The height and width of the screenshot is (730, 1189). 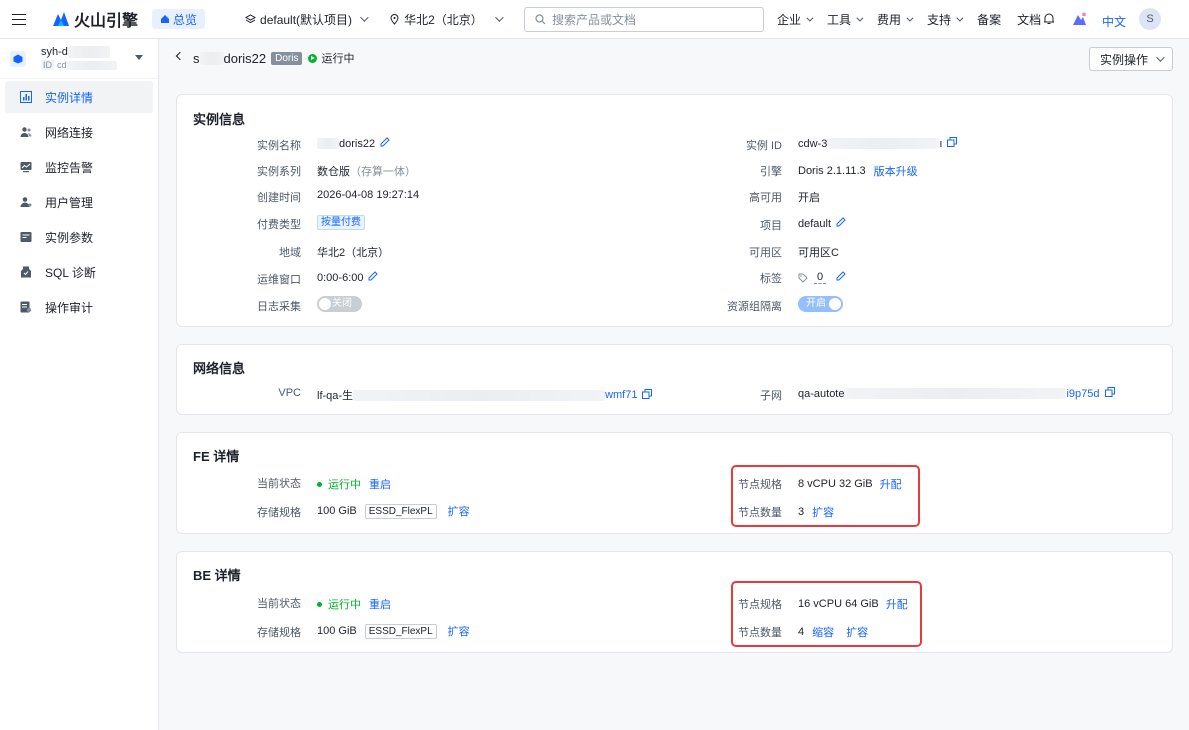 I want to click on sidebar-item-network: 网络连接, so click(x=79, y=132).